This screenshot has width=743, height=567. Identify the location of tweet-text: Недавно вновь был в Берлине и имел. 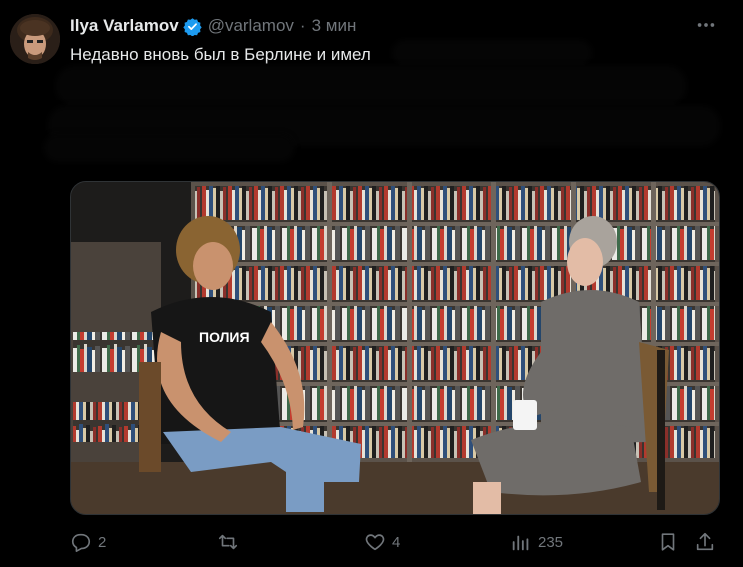
(220, 54).